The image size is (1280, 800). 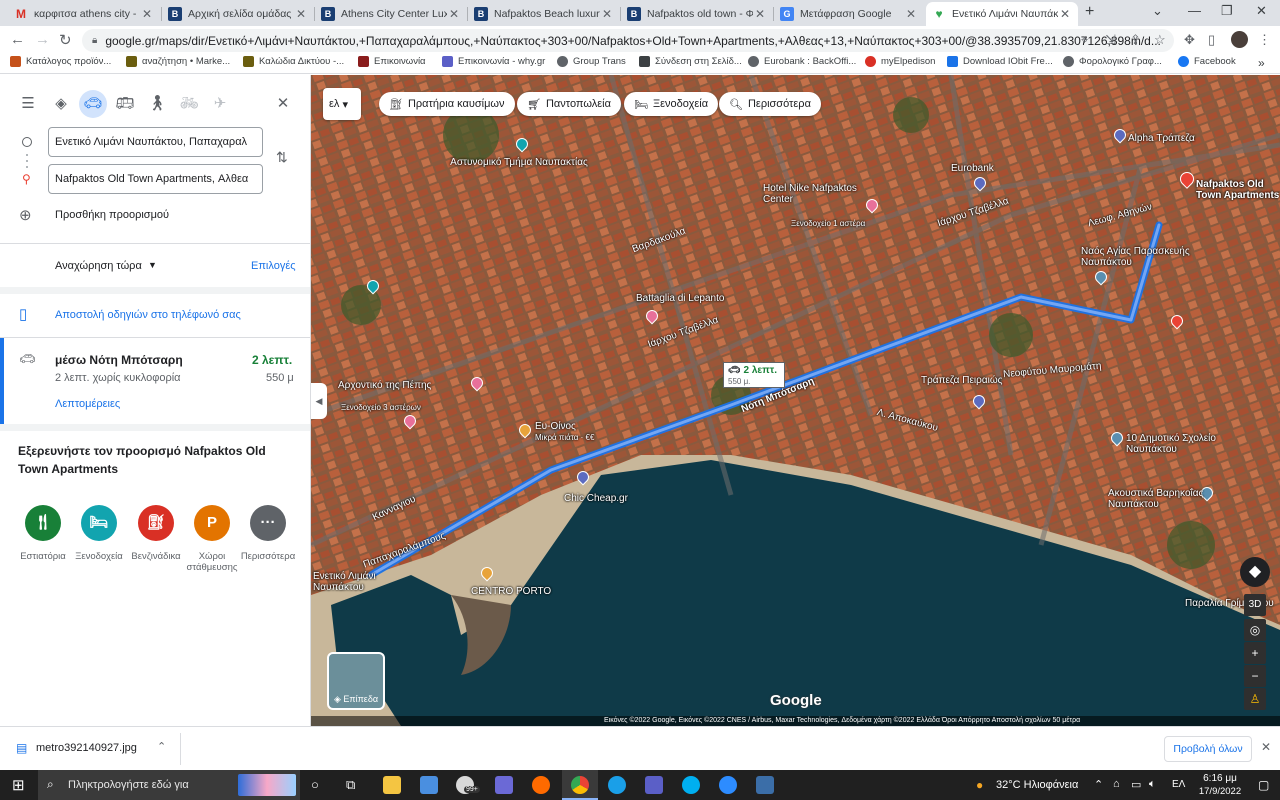 What do you see at coordinates (1255, 653) in the screenshot?
I see `zoom-in-button: +` at bounding box center [1255, 653].